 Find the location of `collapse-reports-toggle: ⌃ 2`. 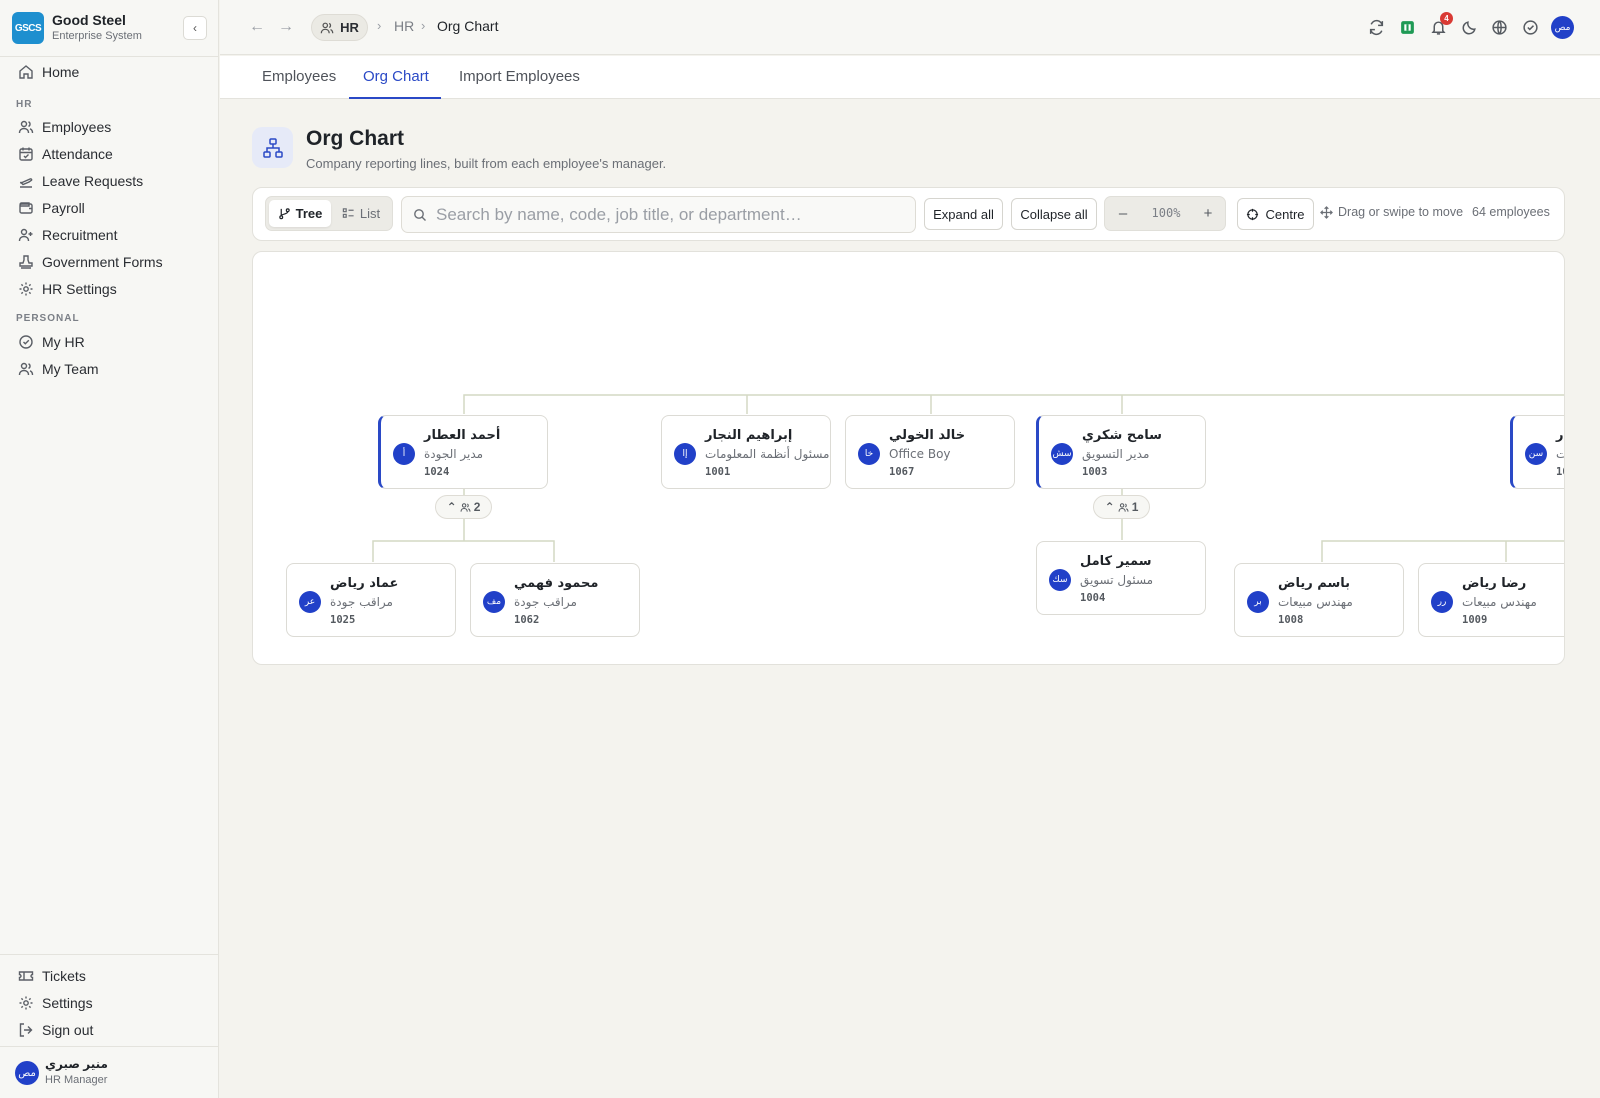

collapse-reports-toggle: ⌃ 2 is located at coordinates (463, 507).